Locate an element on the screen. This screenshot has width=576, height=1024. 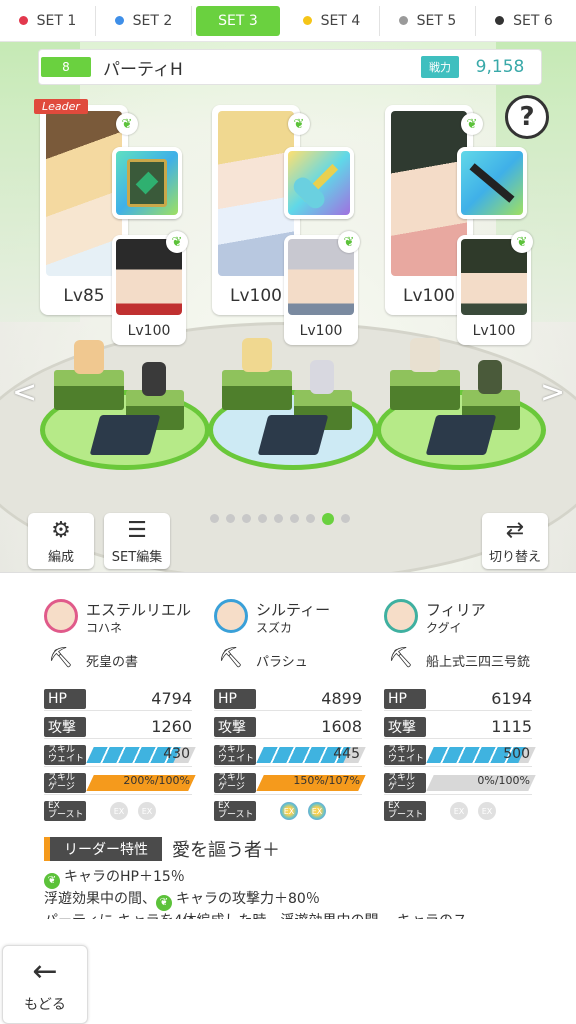
stat-ex-boost: EX ブースト EX EX is located at coordinates (458, 811).